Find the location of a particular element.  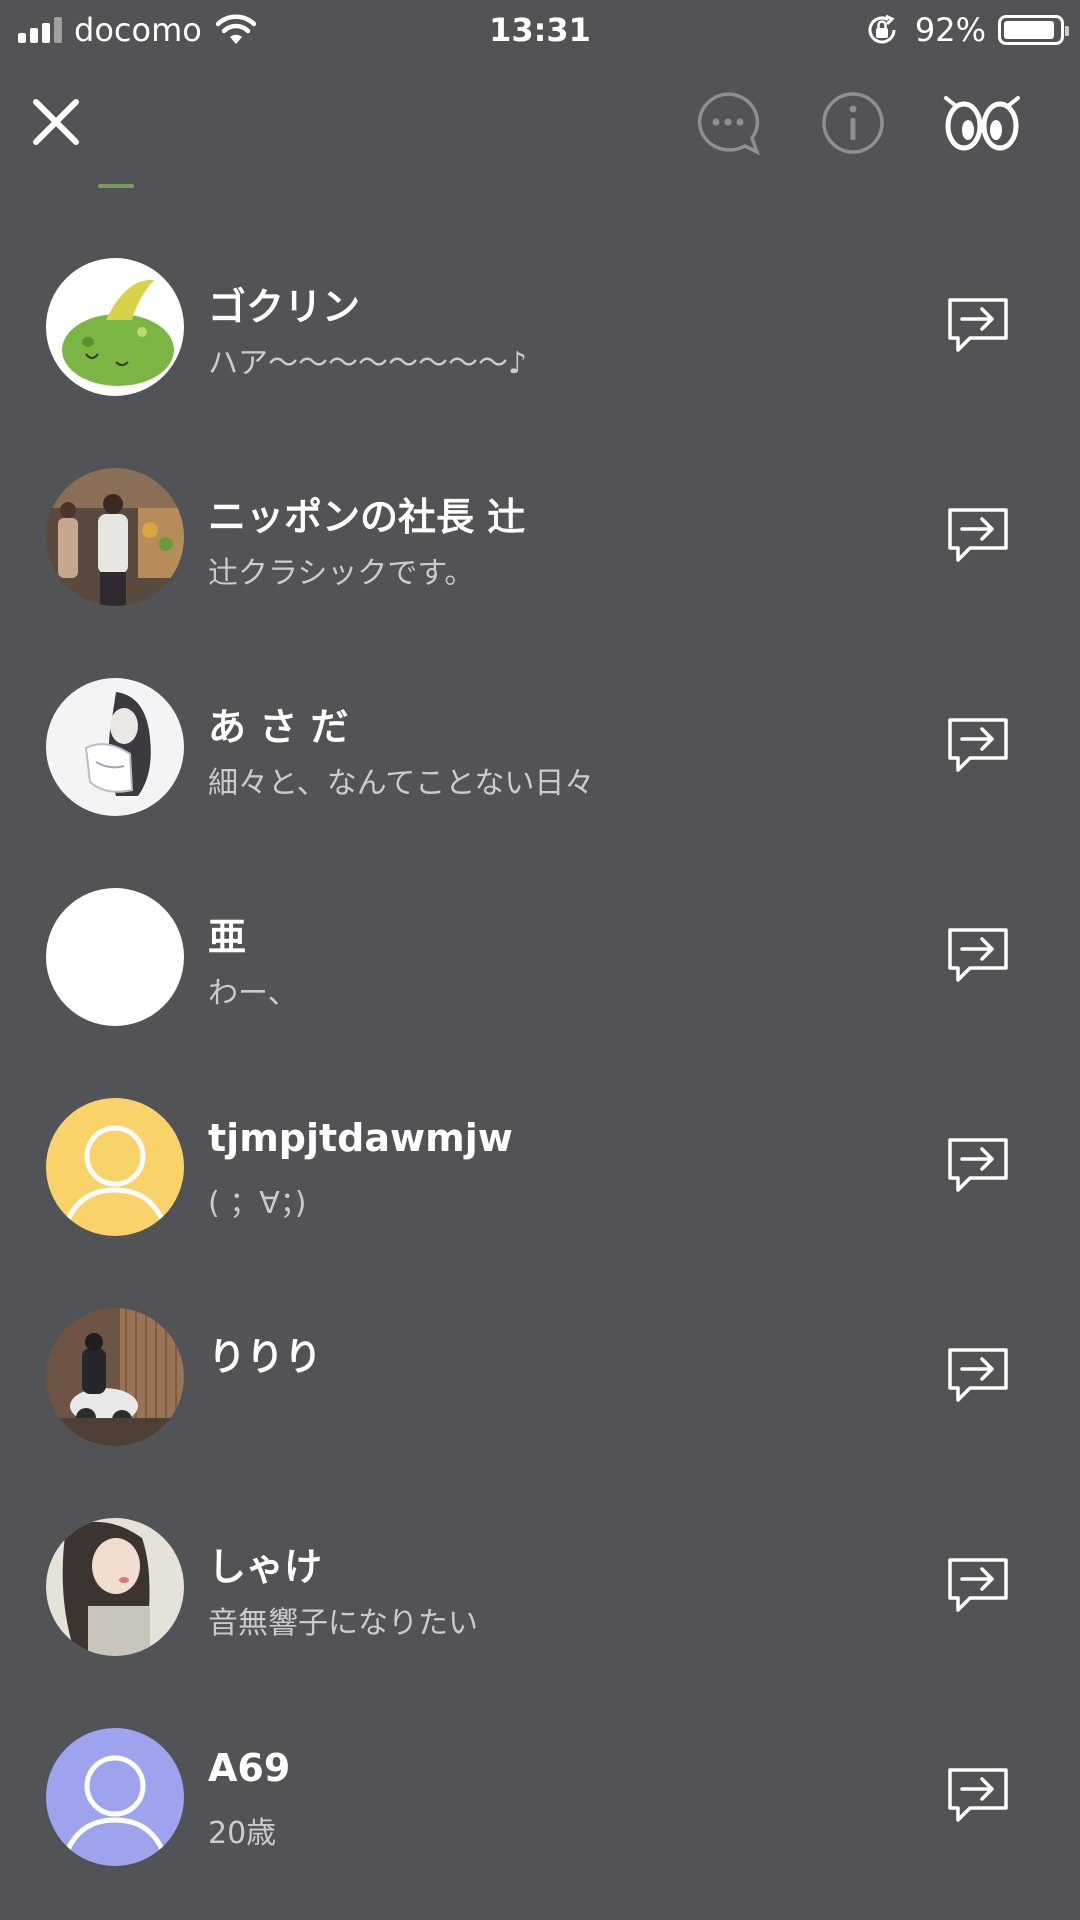

info-button is located at coordinates (853, 123).